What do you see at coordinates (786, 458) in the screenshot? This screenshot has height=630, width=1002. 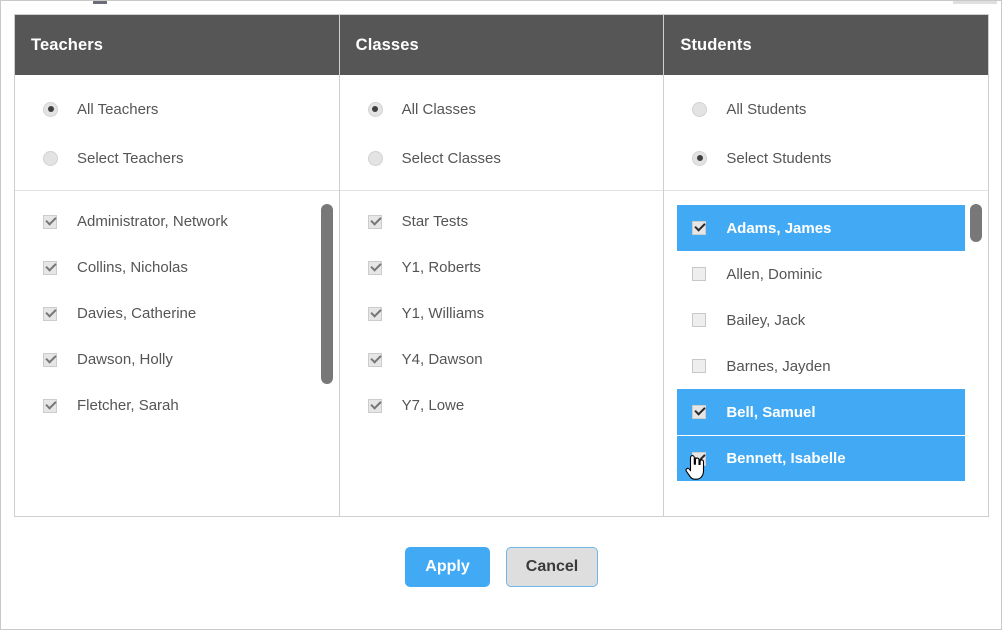 I see `list-item-label: Bennett, Isabelle` at bounding box center [786, 458].